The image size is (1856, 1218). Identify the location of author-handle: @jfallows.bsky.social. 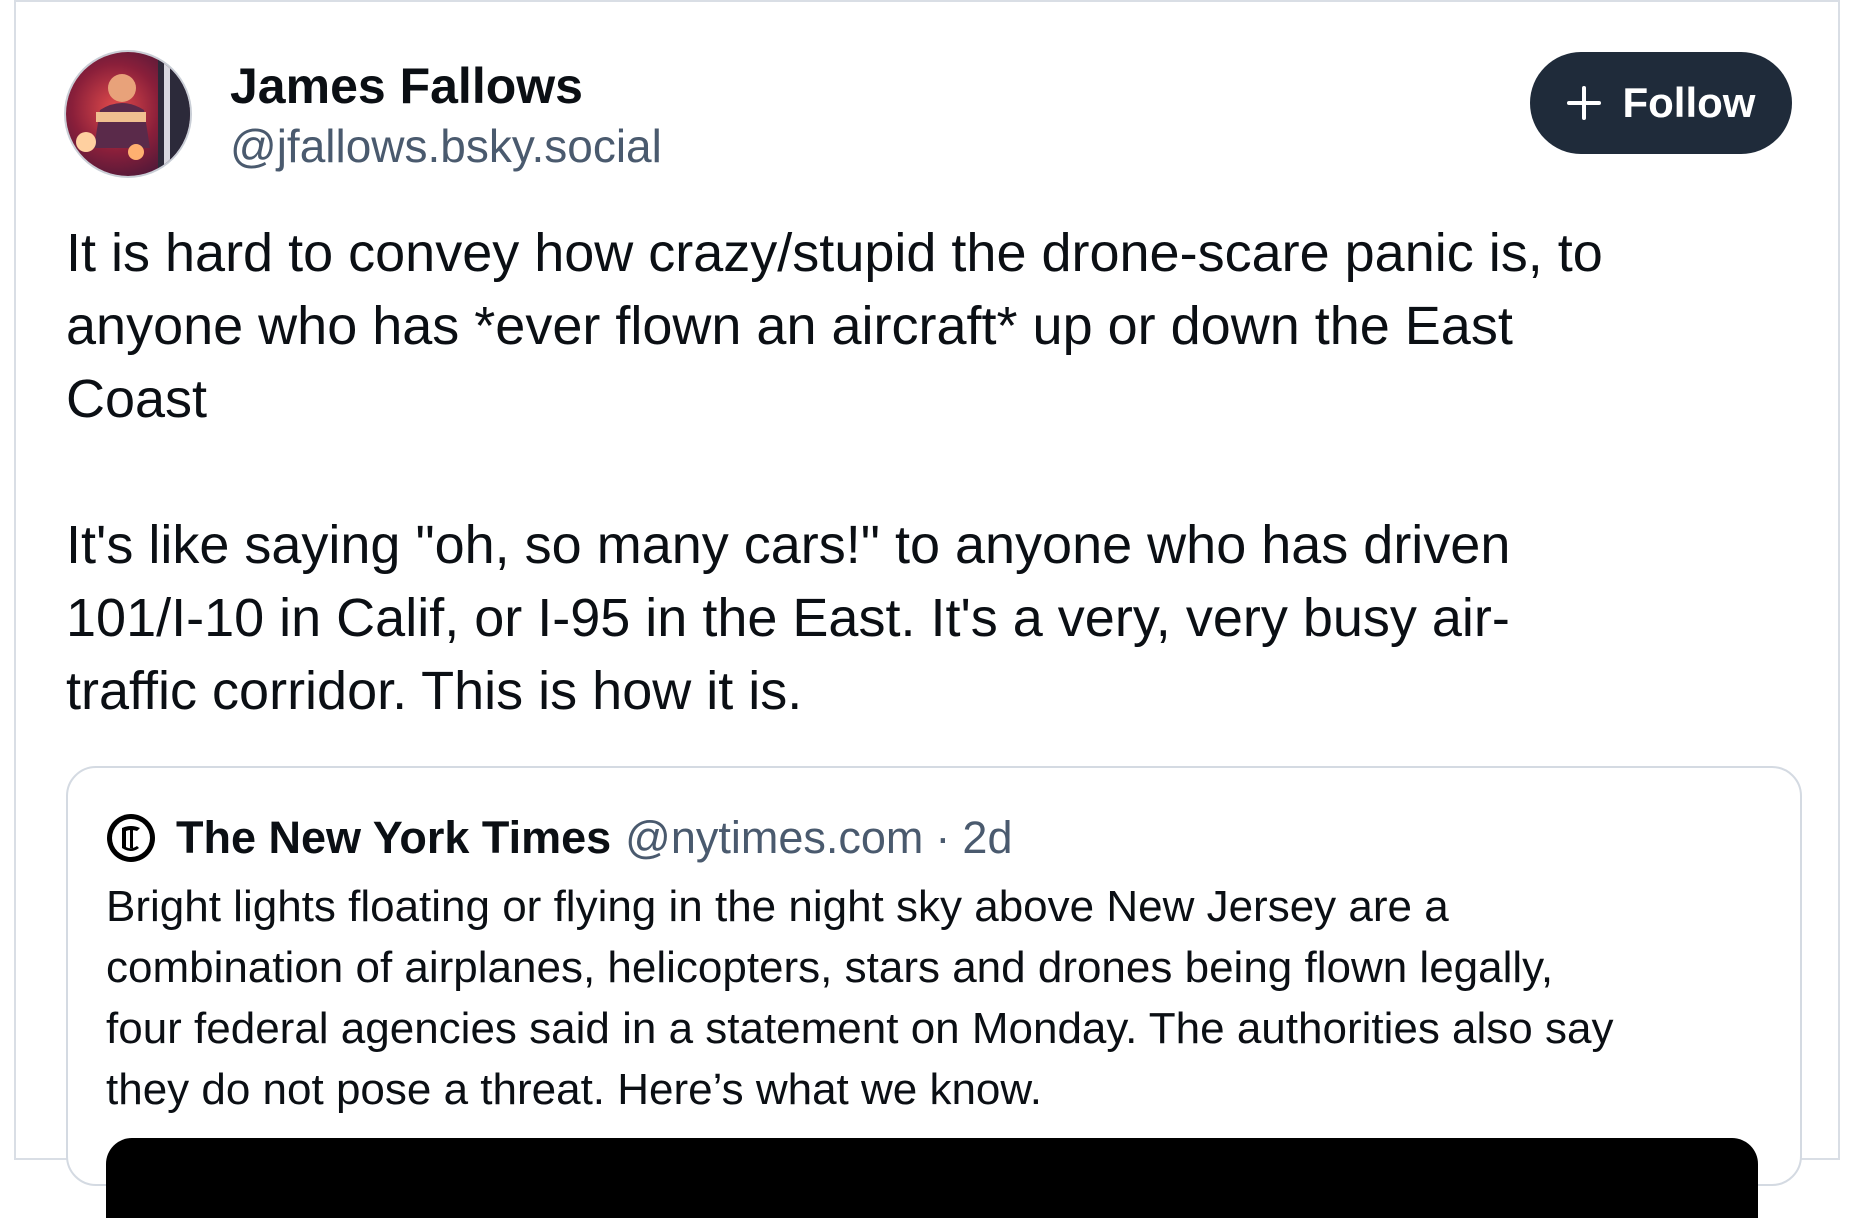
(446, 146).